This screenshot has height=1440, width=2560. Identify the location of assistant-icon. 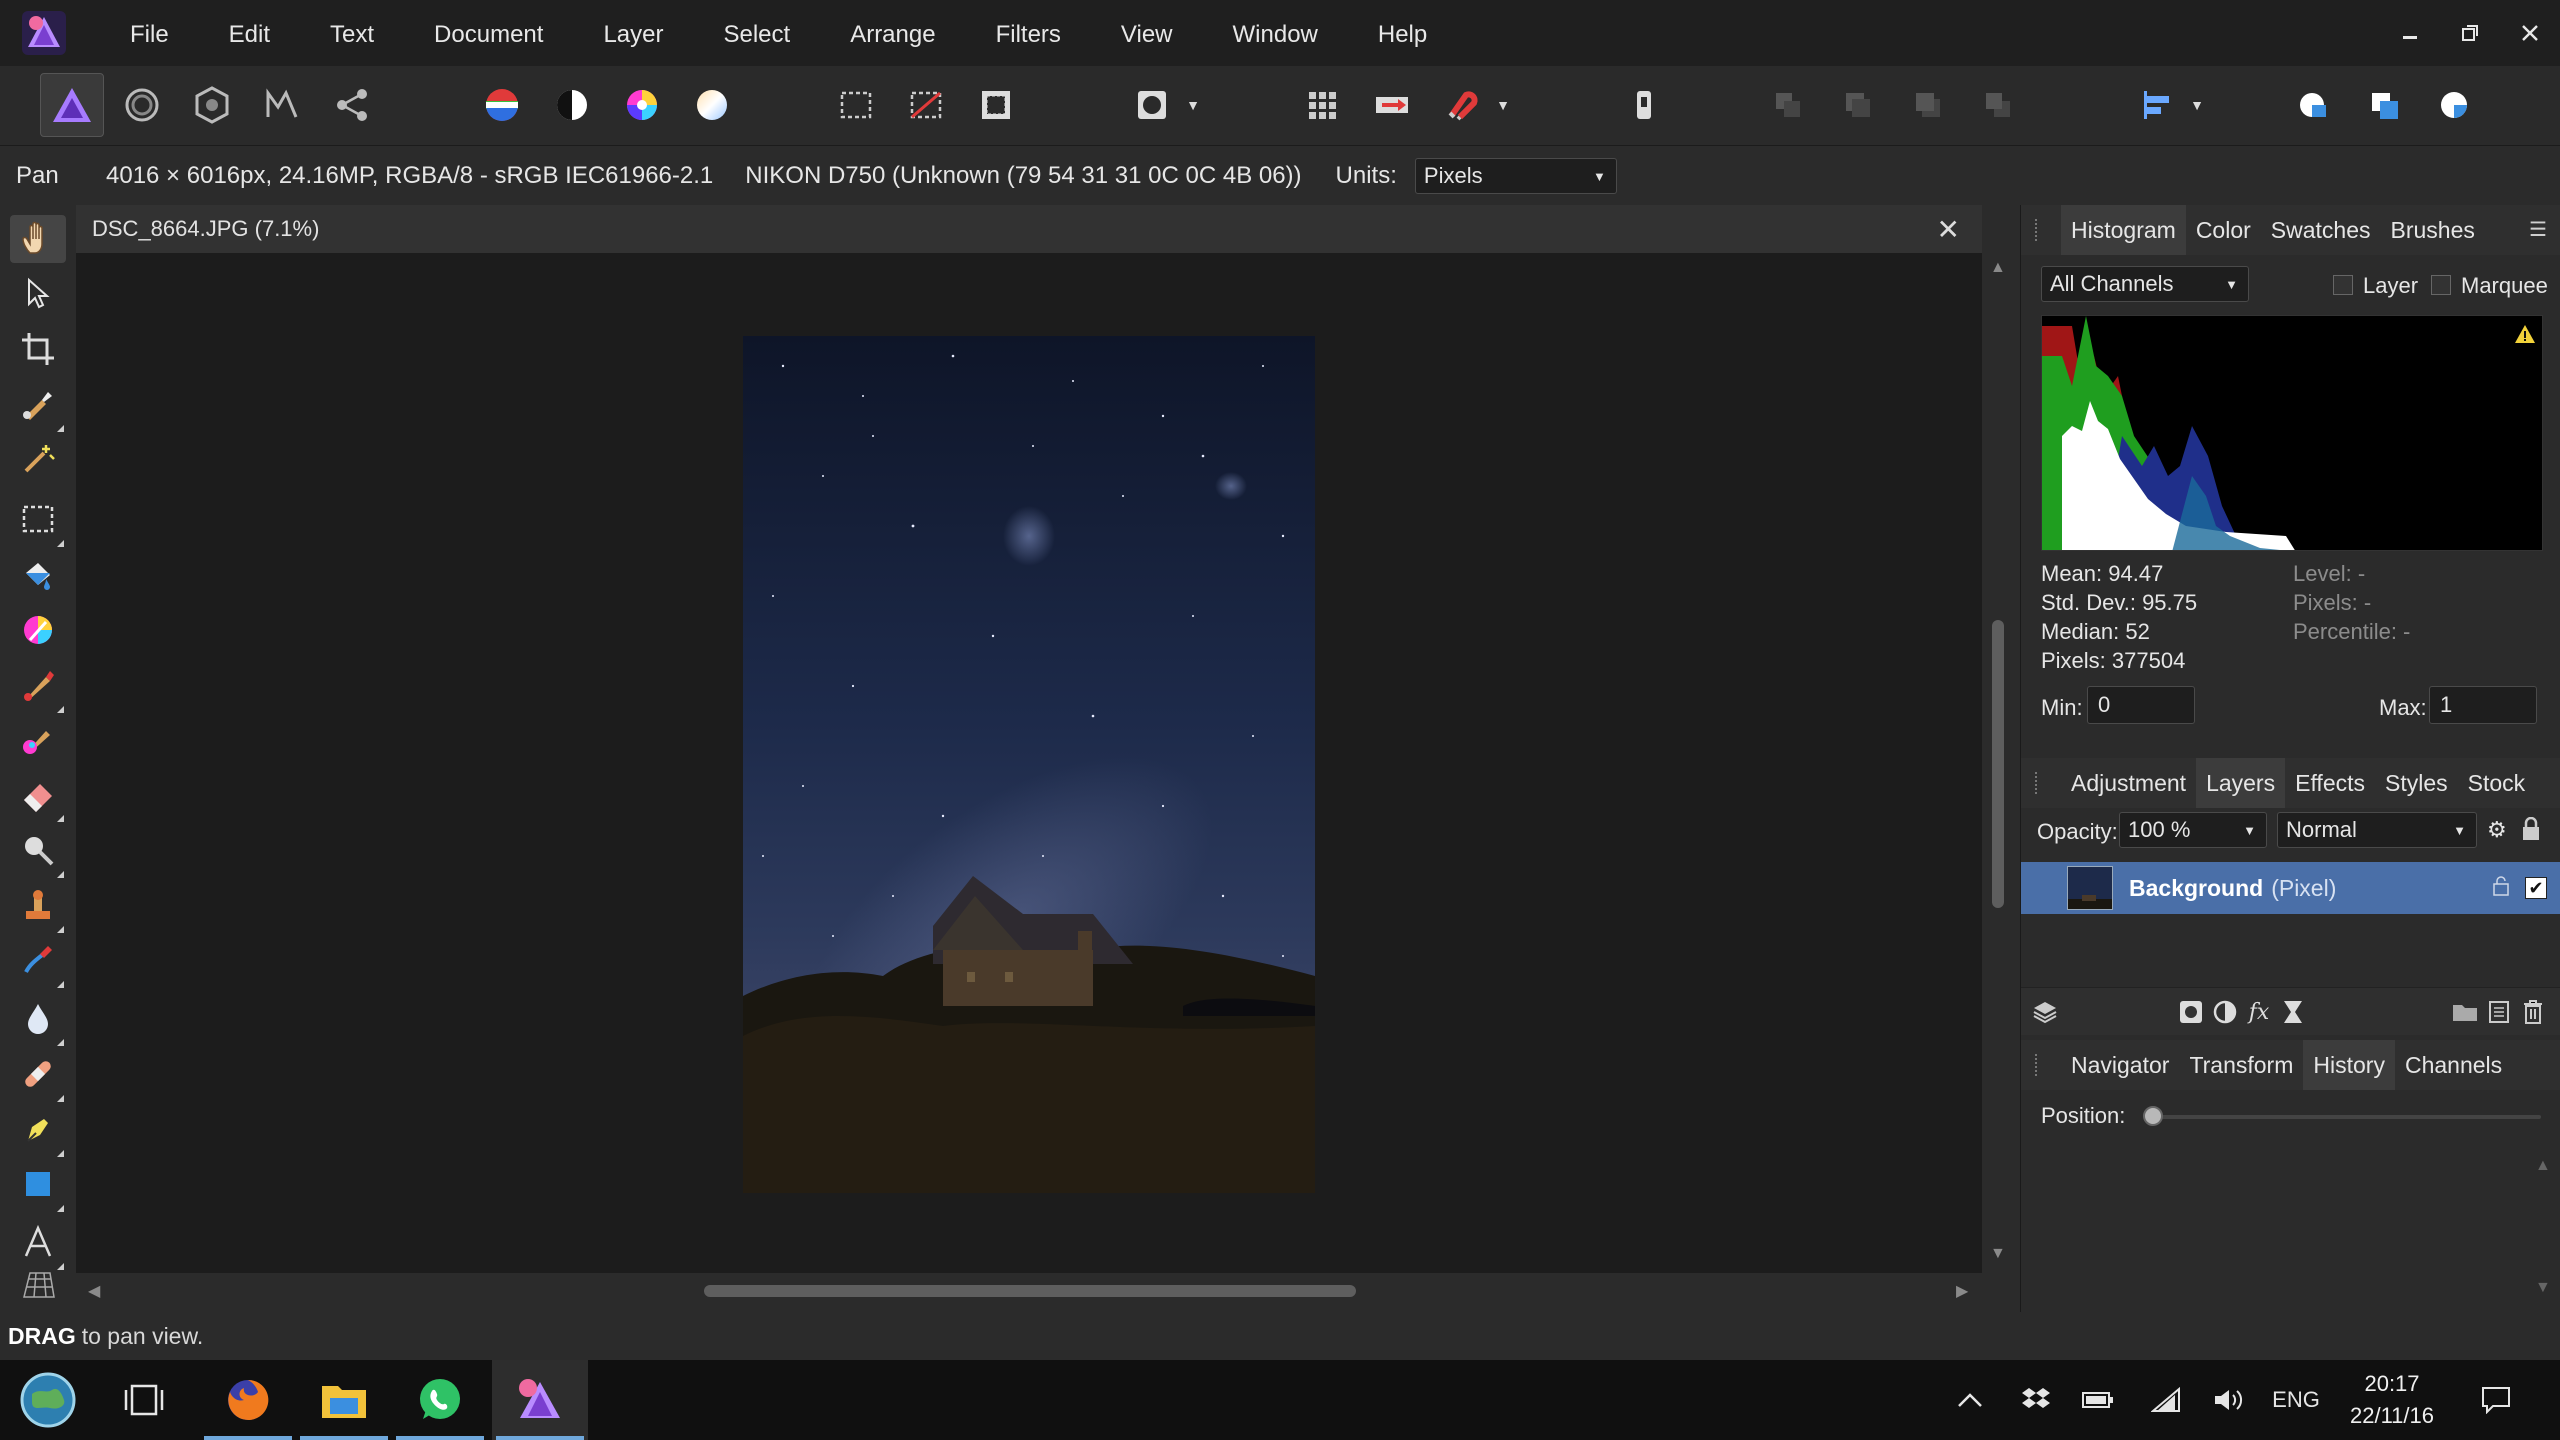
(1644, 105).